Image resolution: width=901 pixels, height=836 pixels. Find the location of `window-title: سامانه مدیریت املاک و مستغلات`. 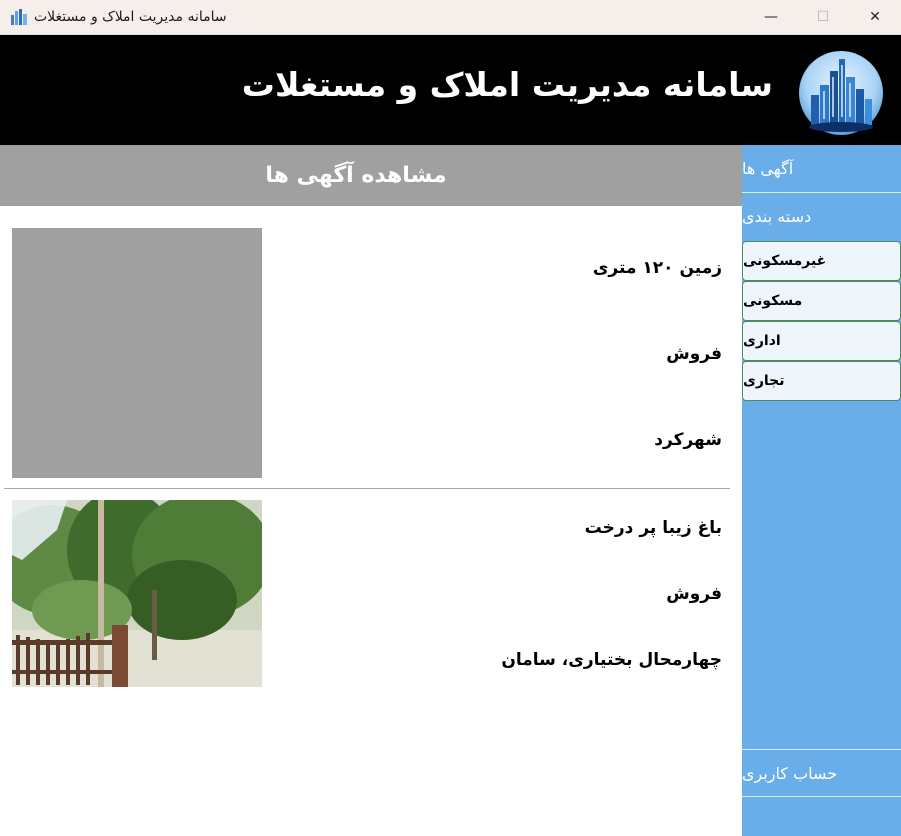

window-title: سامانه مدیریت املاک و مستغلات is located at coordinates (130, 17).